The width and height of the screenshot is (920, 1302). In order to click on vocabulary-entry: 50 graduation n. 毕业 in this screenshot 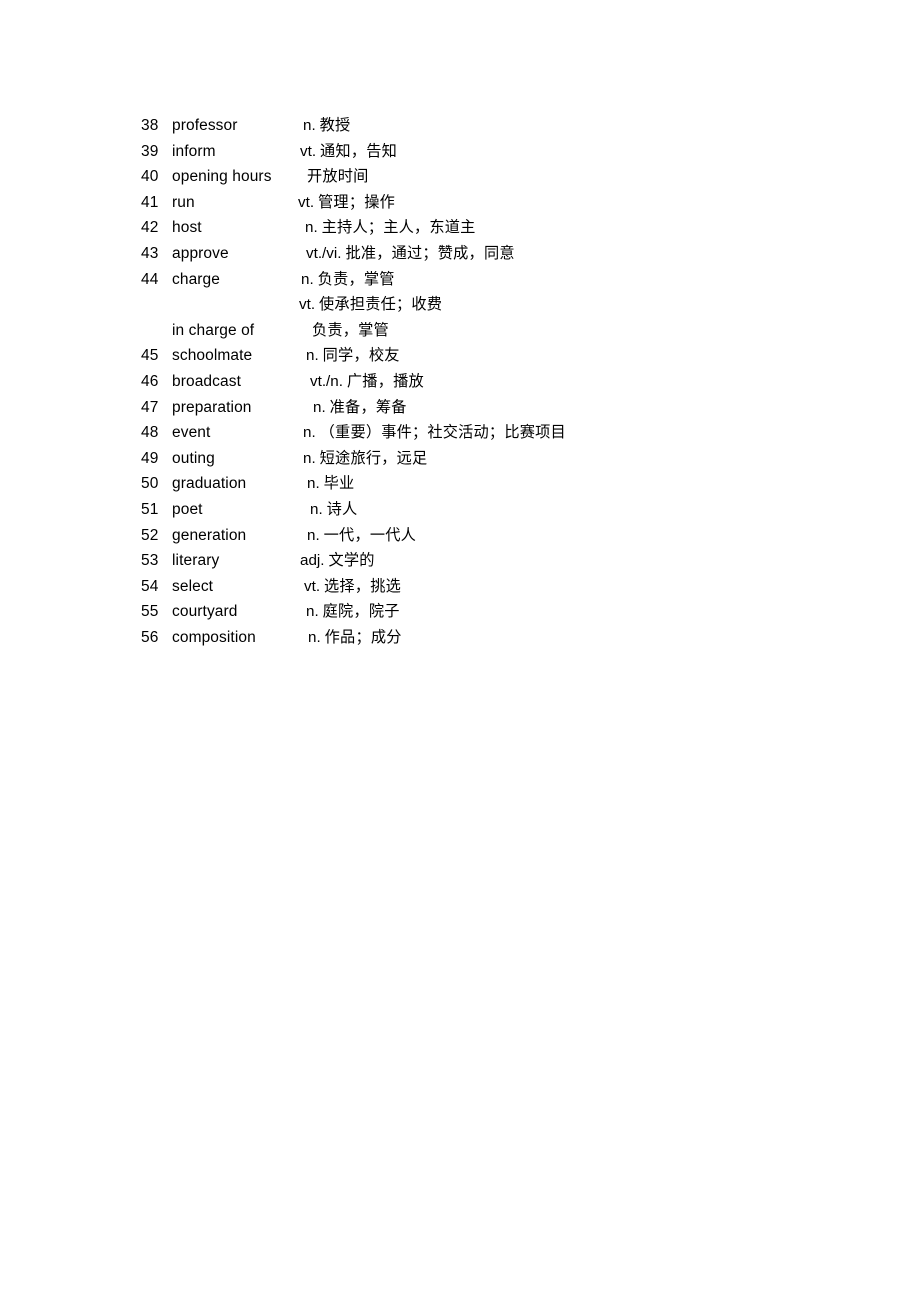, I will do `click(460, 484)`.